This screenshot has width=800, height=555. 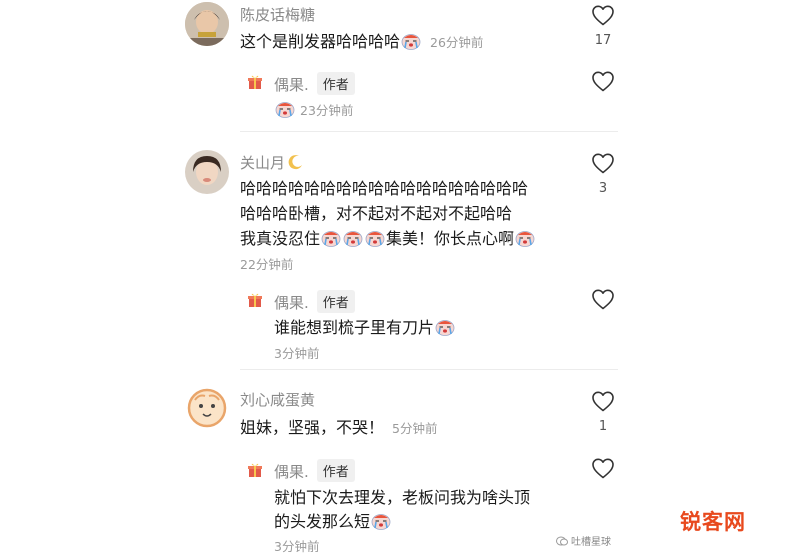 I want to click on comment-text-line: 哈哈哈卧槽，对不起对不起对不起哈哈, so click(x=376, y=213).